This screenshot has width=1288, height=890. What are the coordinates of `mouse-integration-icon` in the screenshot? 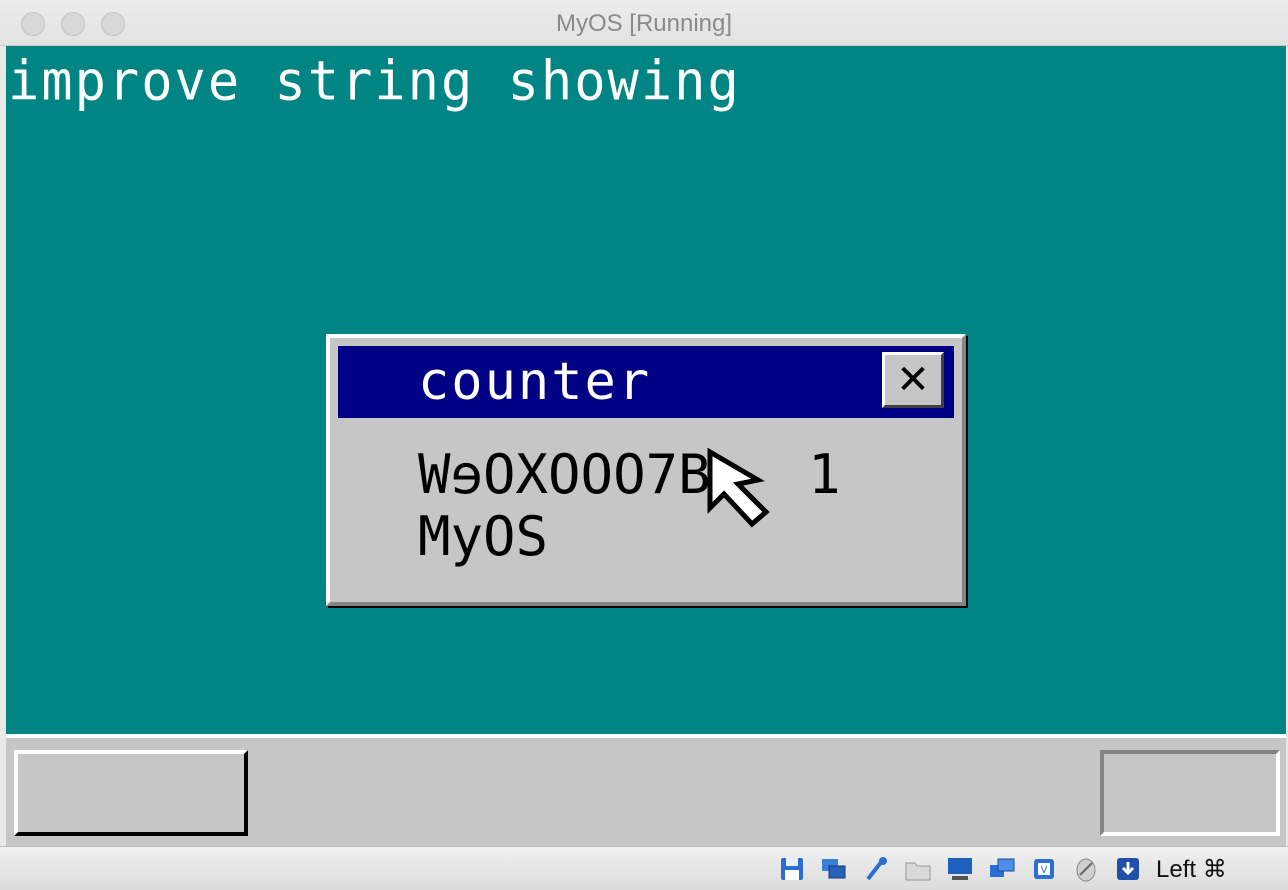 It's located at (1086, 869).